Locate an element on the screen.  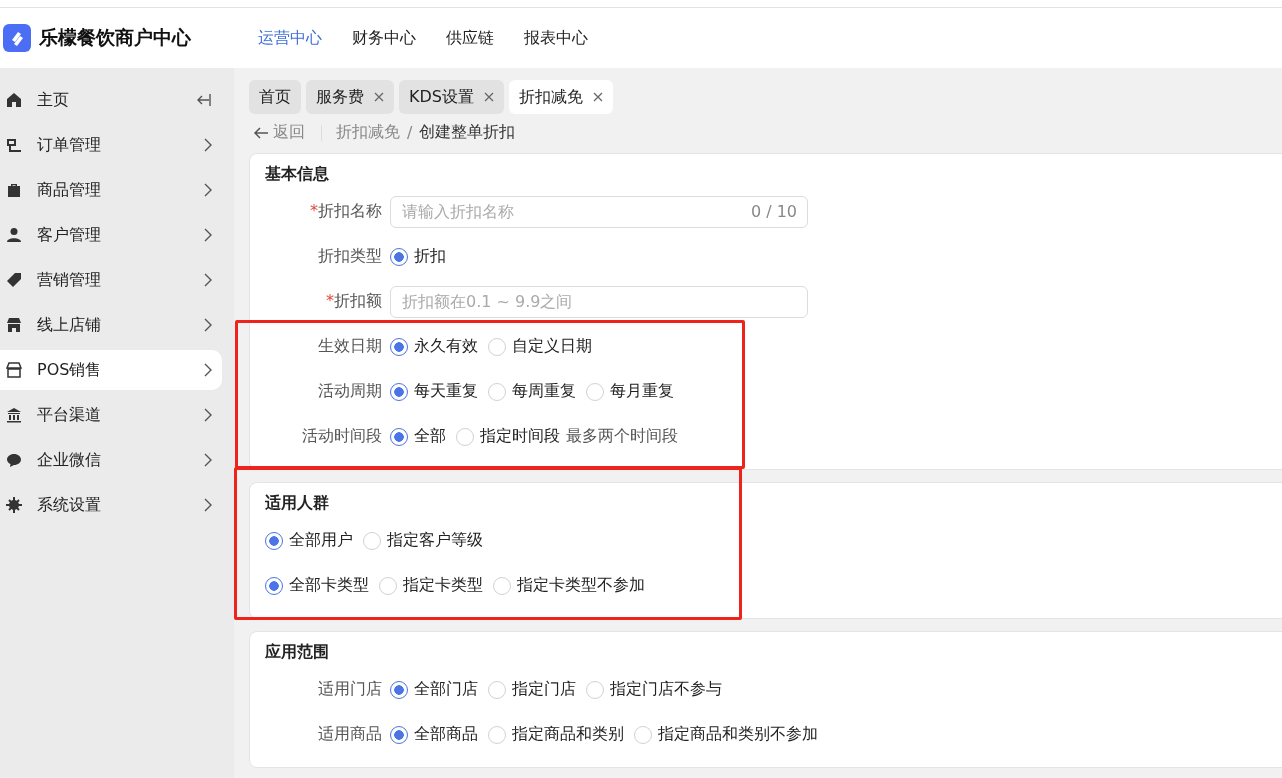
sidebar-item: POS销售 is located at coordinates (111, 370).